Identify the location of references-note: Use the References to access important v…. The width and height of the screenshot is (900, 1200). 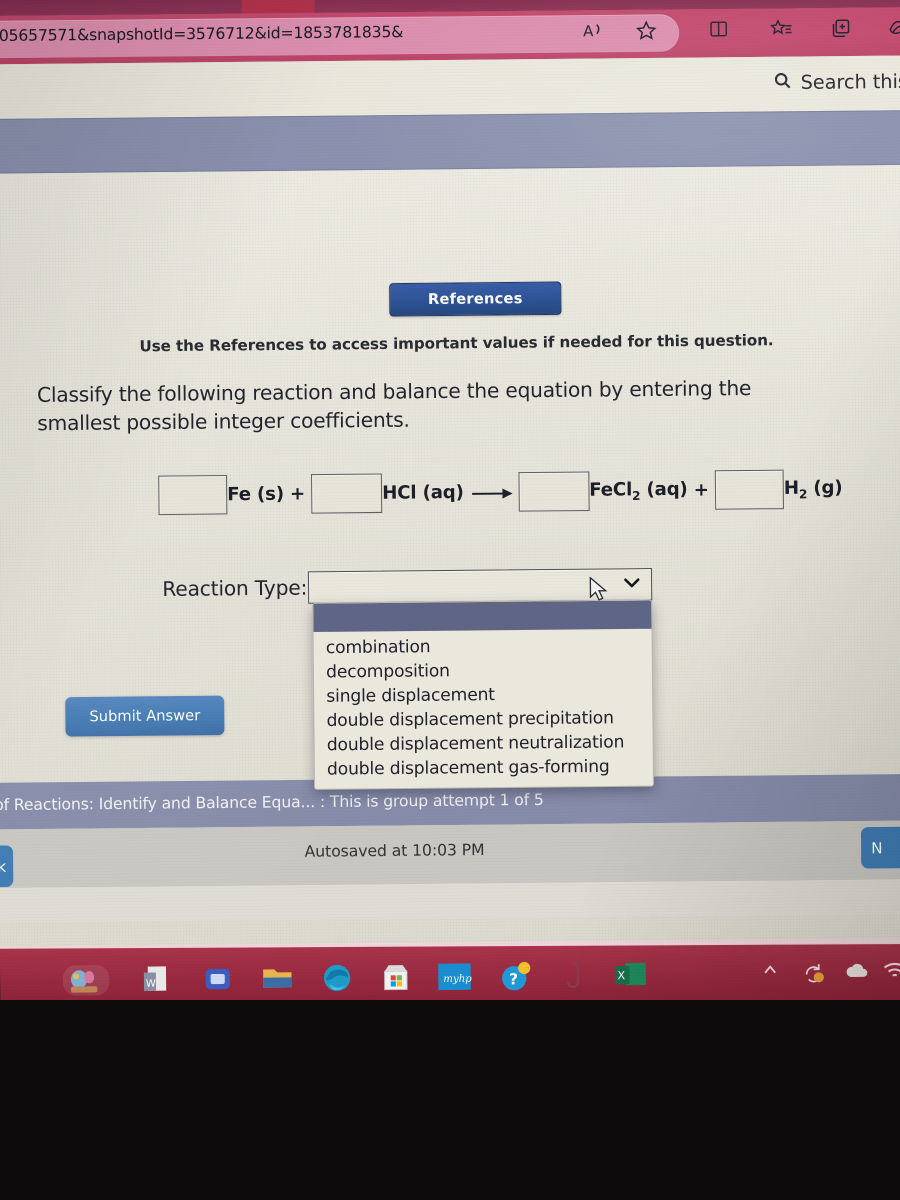
(456, 343).